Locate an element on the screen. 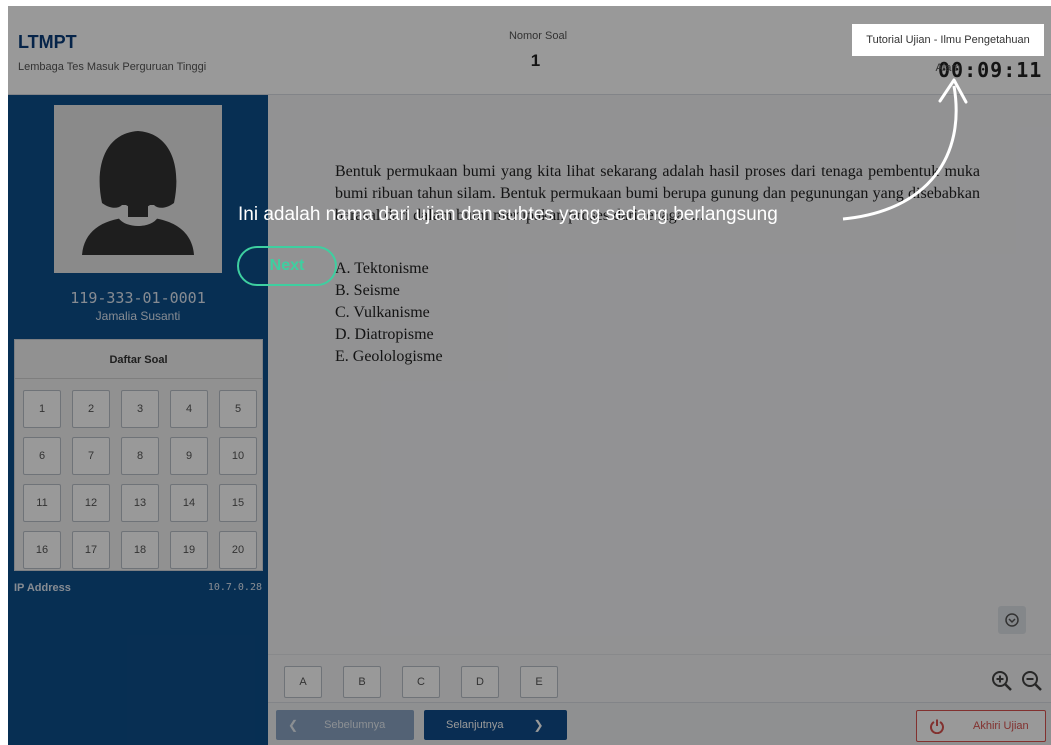 This screenshot has height=745, width=1051. tutorial-next-button: Next is located at coordinates (287, 266).